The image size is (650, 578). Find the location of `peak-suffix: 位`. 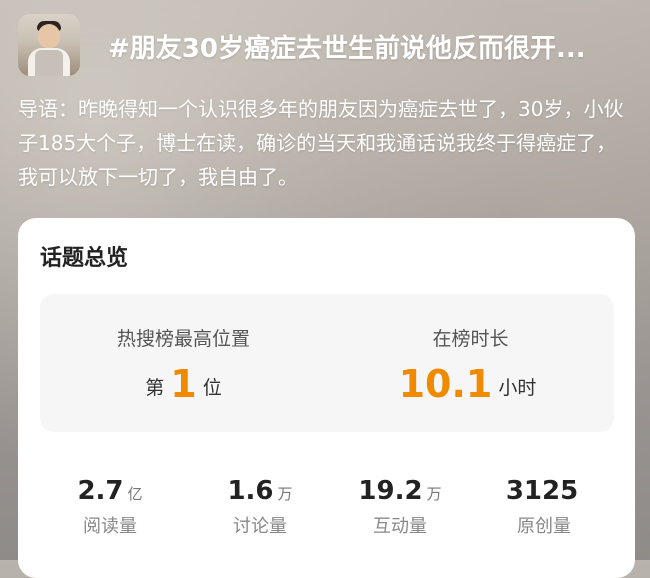

peak-suffix: 位 is located at coordinates (212, 388).